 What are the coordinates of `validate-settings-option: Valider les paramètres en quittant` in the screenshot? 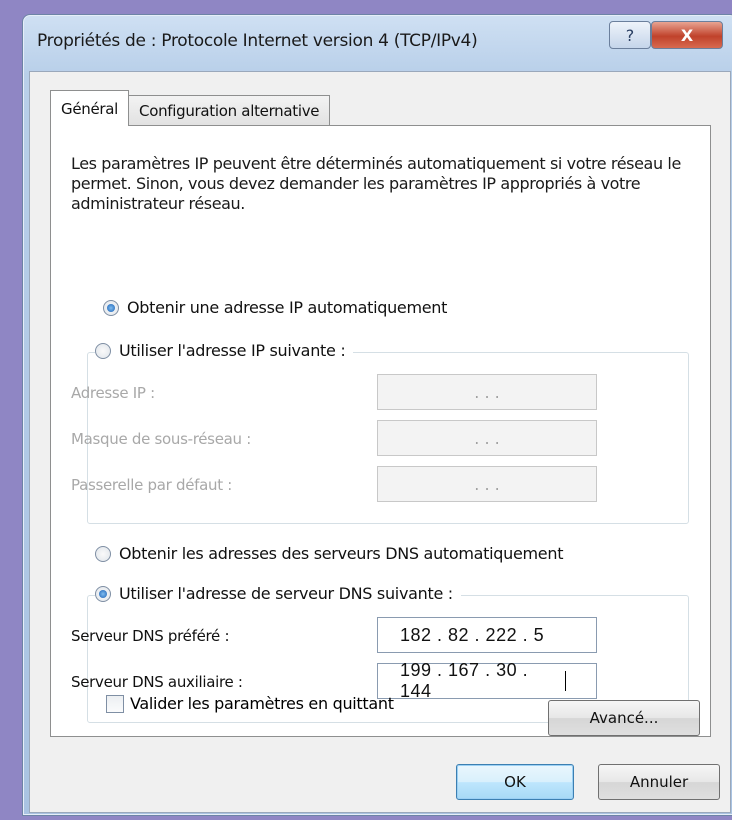 It's located at (250, 703).